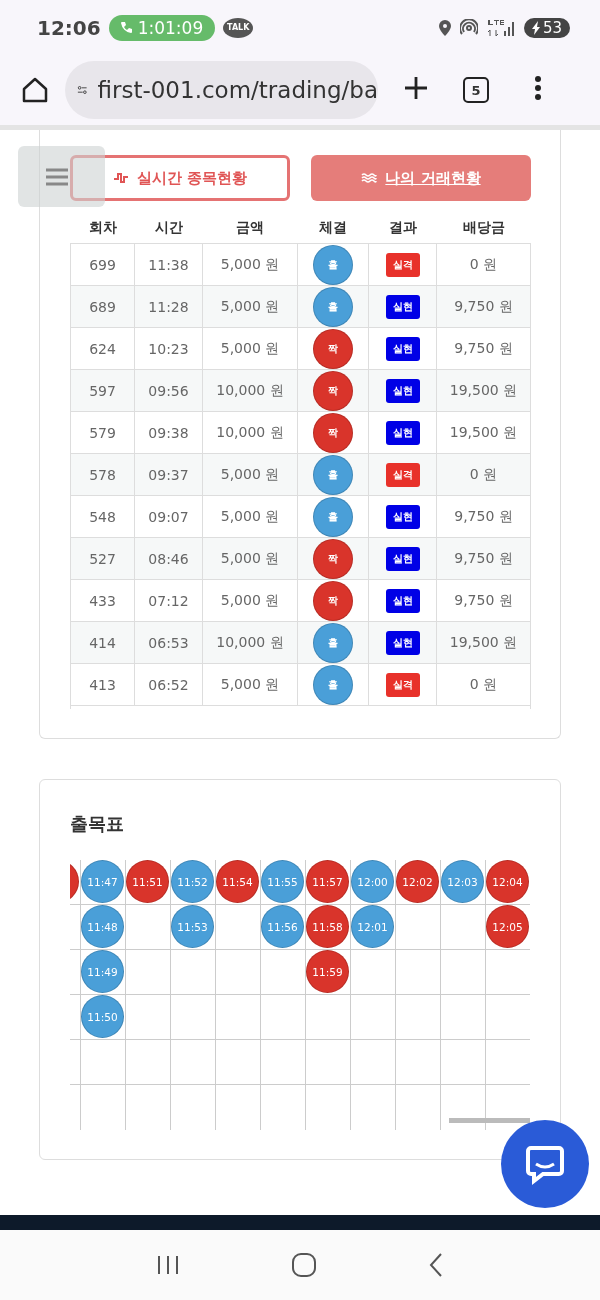 The height and width of the screenshot is (1300, 600). What do you see at coordinates (168, 642) in the screenshot?
I see `table-cell: 06:53` at bounding box center [168, 642].